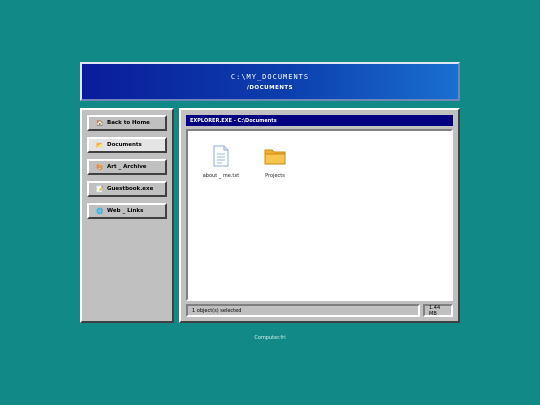 The width and height of the screenshot is (540, 405). I want to click on folder-icon: 📂, so click(100, 145).